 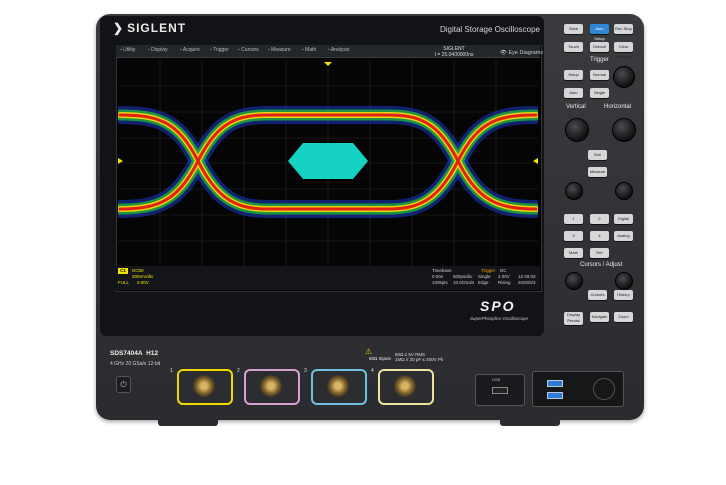 What do you see at coordinates (624, 281) in the screenshot?
I see `adjust-knob-right` at bounding box center [624, 281].